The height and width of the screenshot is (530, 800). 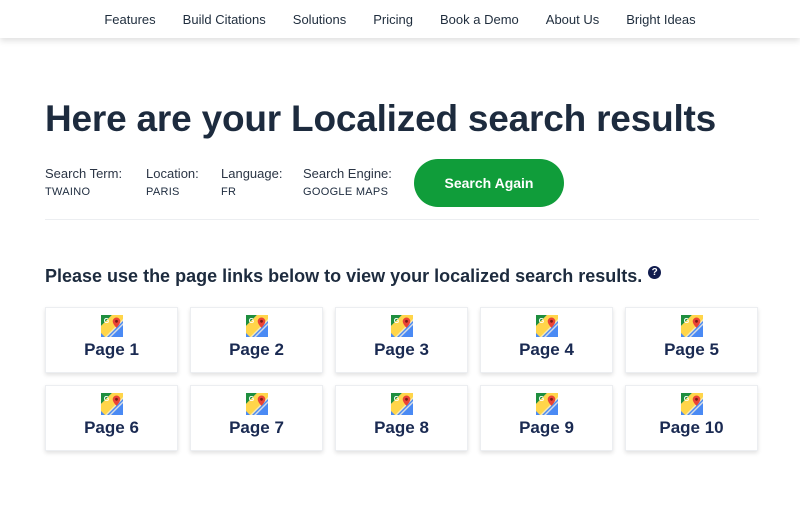 What do you see at coordinates (172, 173) in the screenshot?
I see `location-label: Location:` at bounding box center [172, 173].